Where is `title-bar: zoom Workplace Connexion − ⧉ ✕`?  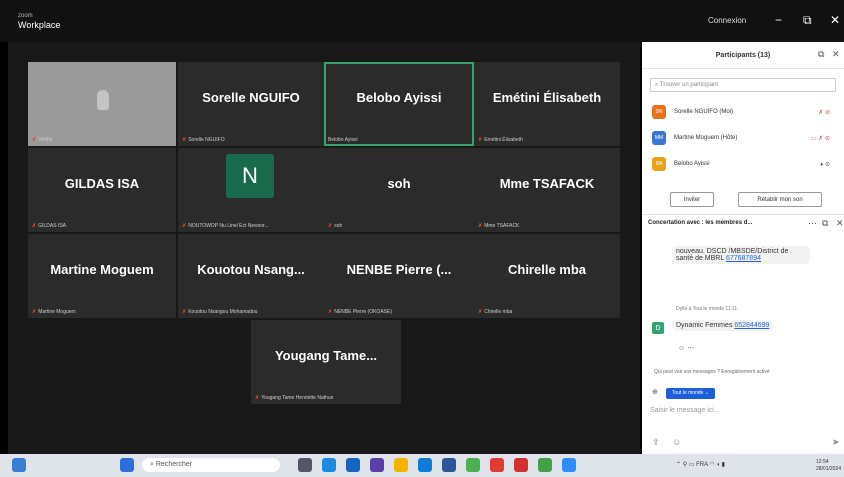
title-bar: zoom Workplace Connexion − ⧉ ✕ is located at coordinates (422, 21).